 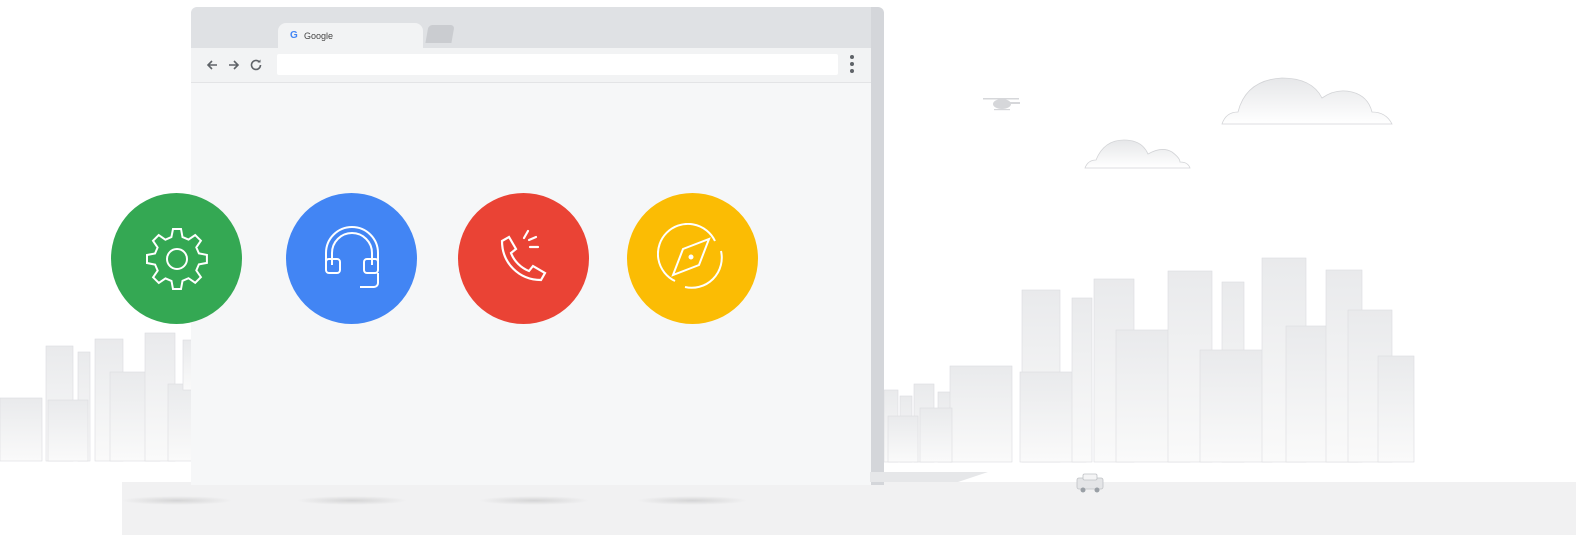 What do you see at coordinates (1090, 483) in the screenshot?
I see `car-illustration` at bounding box center [1090, 483].